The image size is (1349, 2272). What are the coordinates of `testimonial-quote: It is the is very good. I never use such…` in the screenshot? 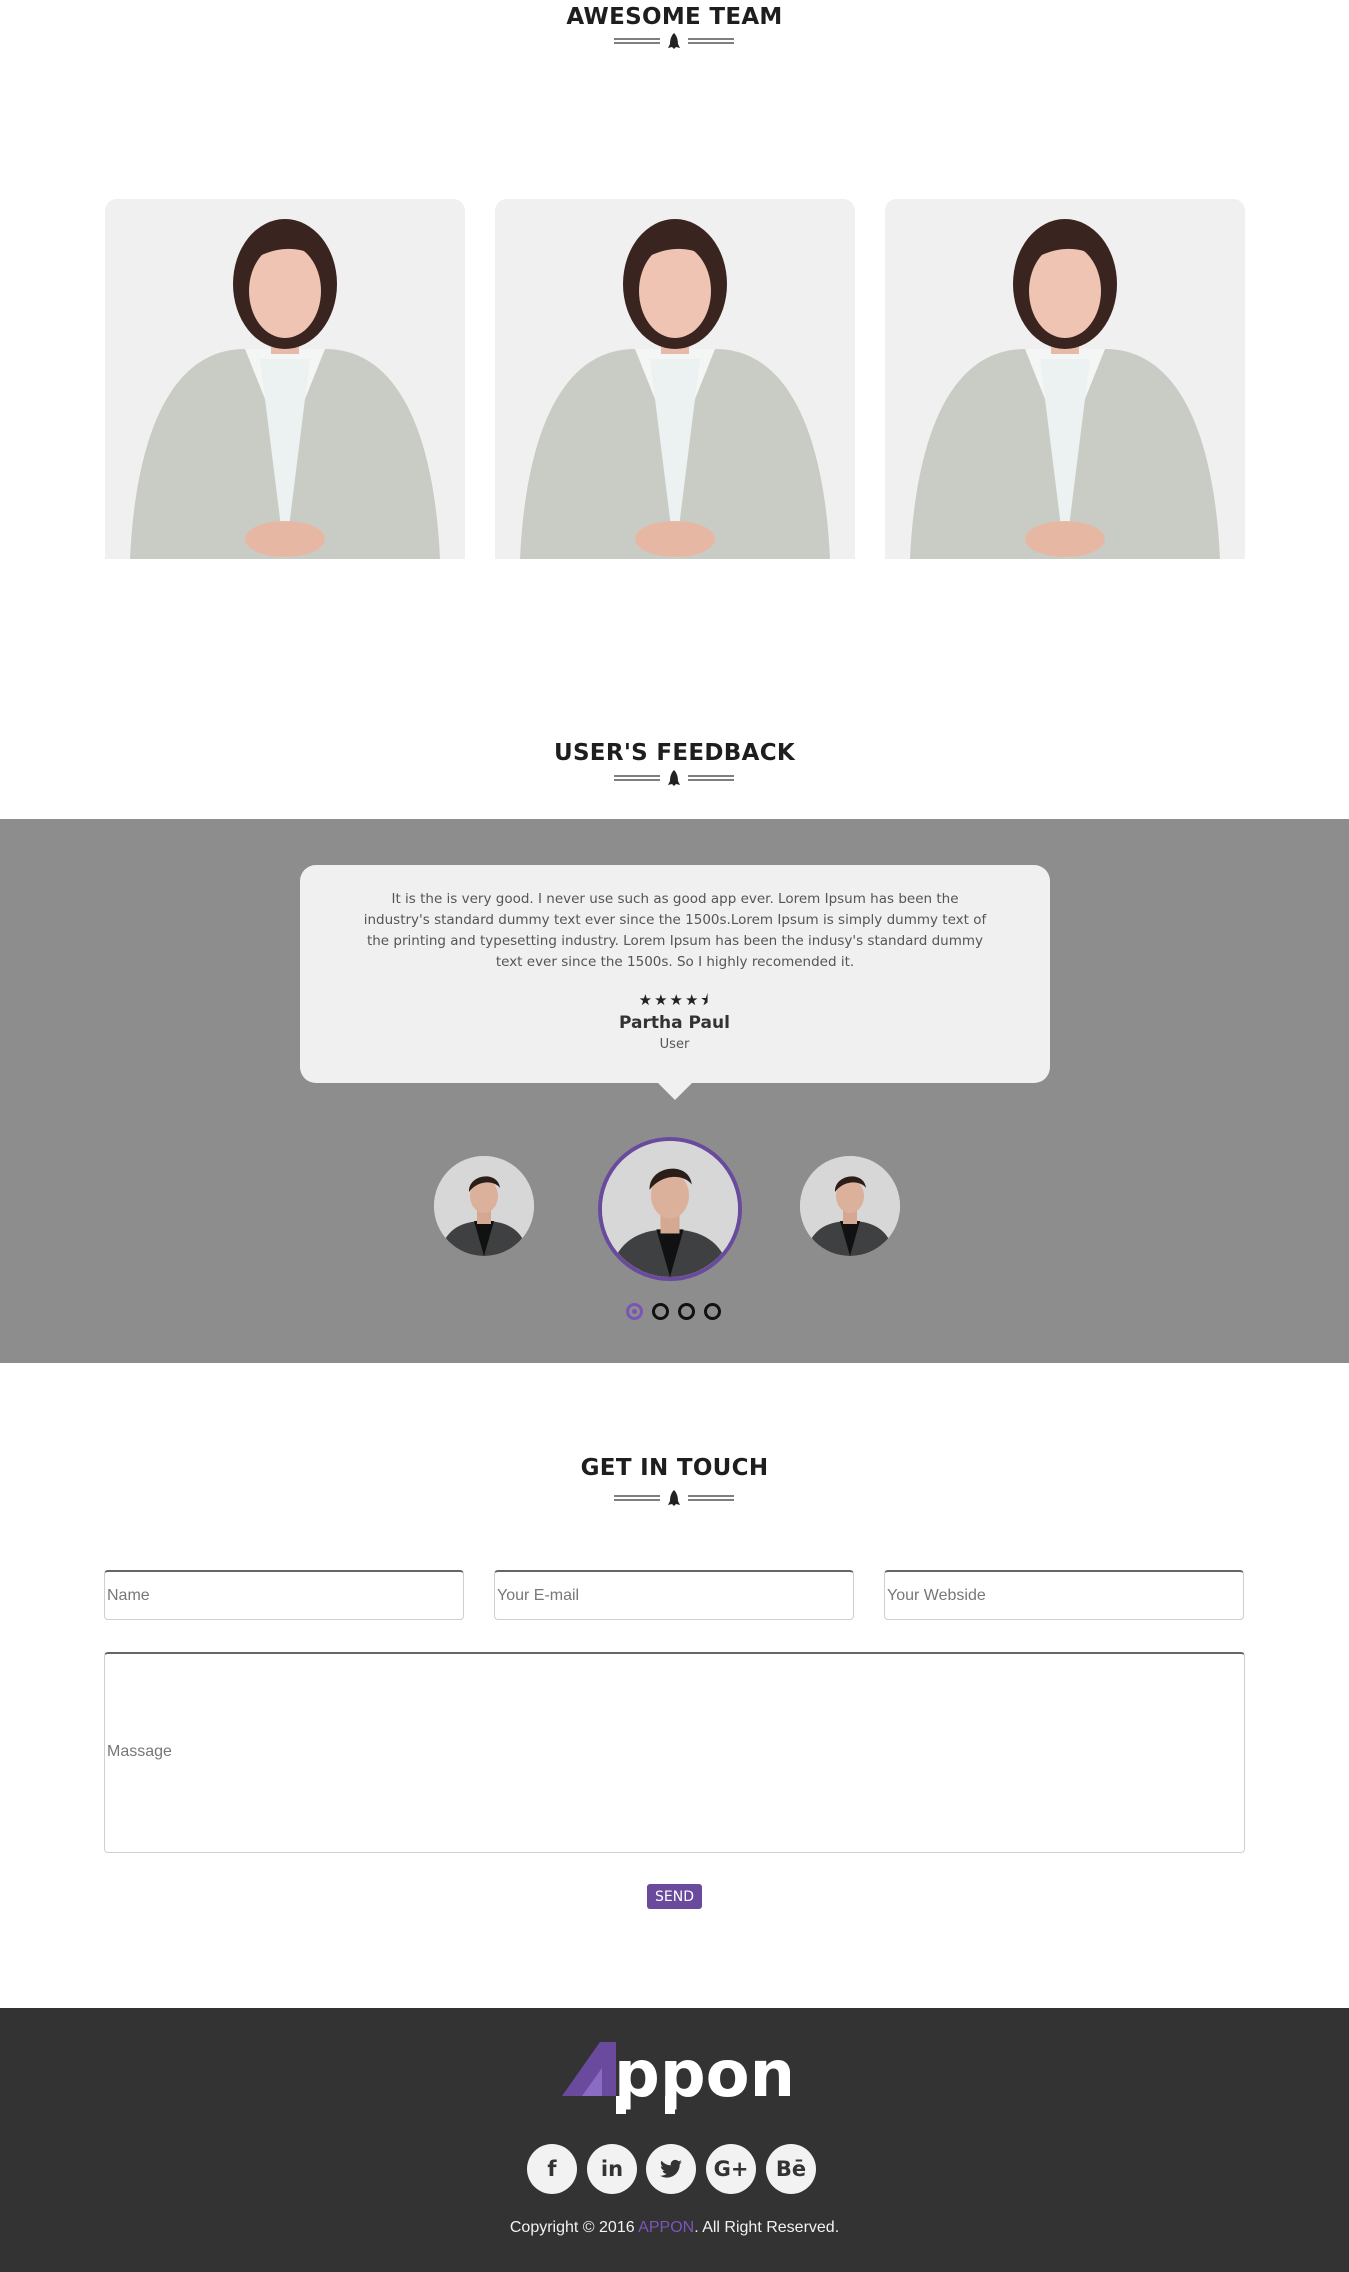 It's located at (675, 930).